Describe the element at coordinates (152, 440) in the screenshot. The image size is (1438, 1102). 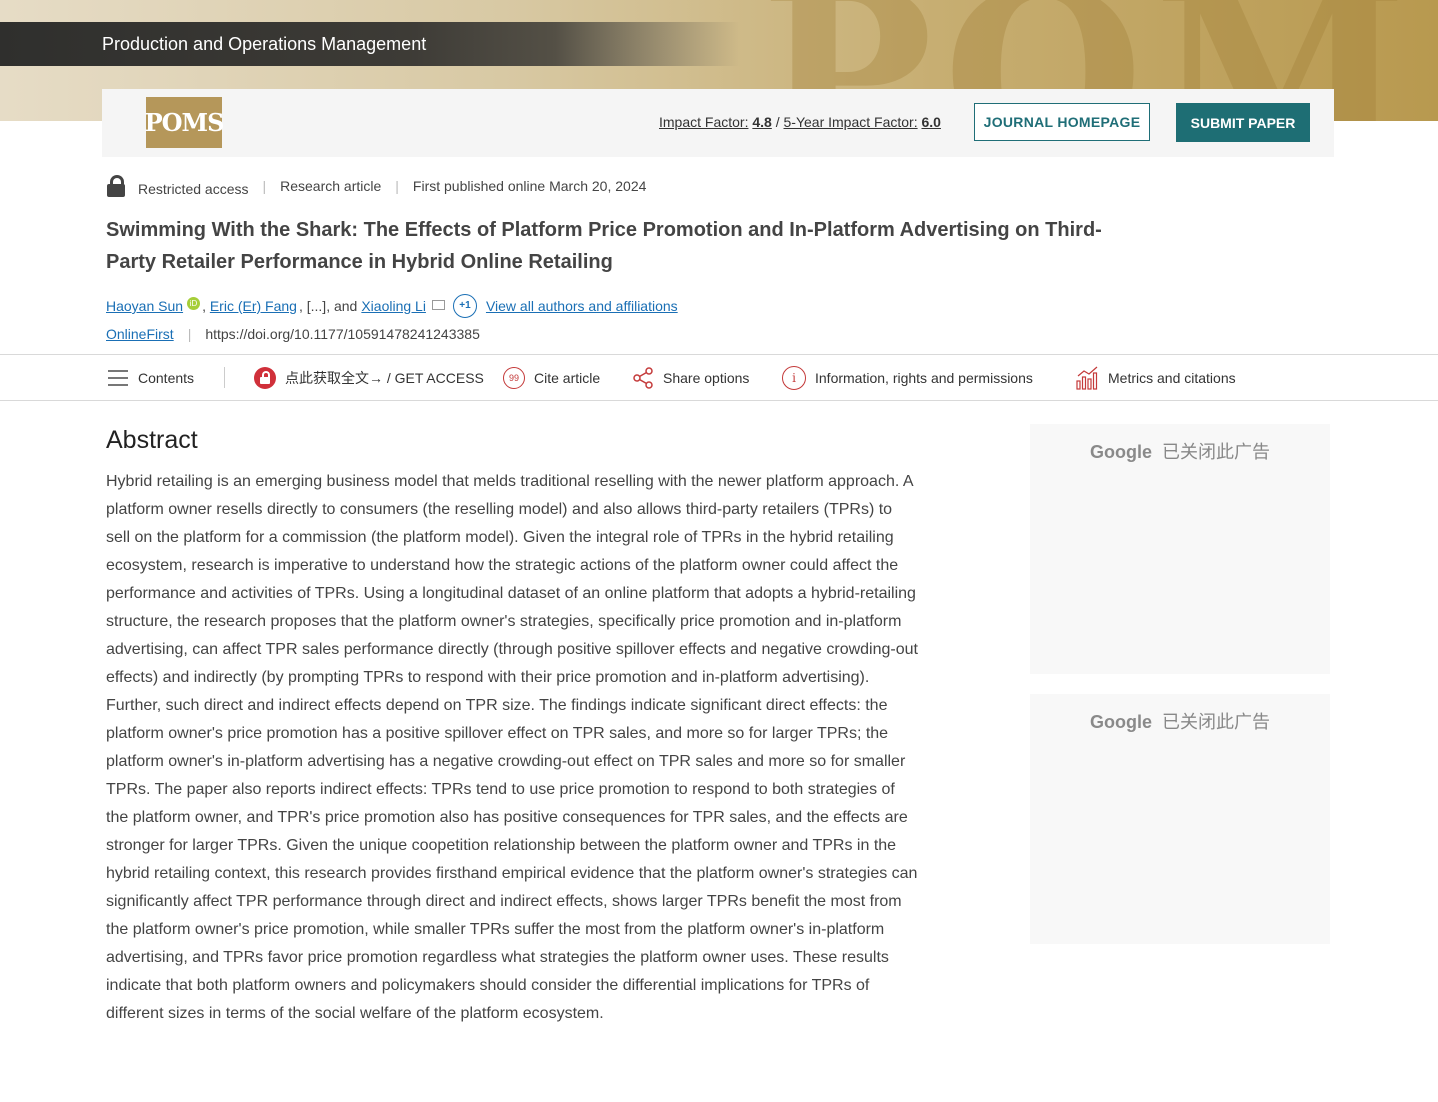
I see `abstract-heading: Abstract` at that location.